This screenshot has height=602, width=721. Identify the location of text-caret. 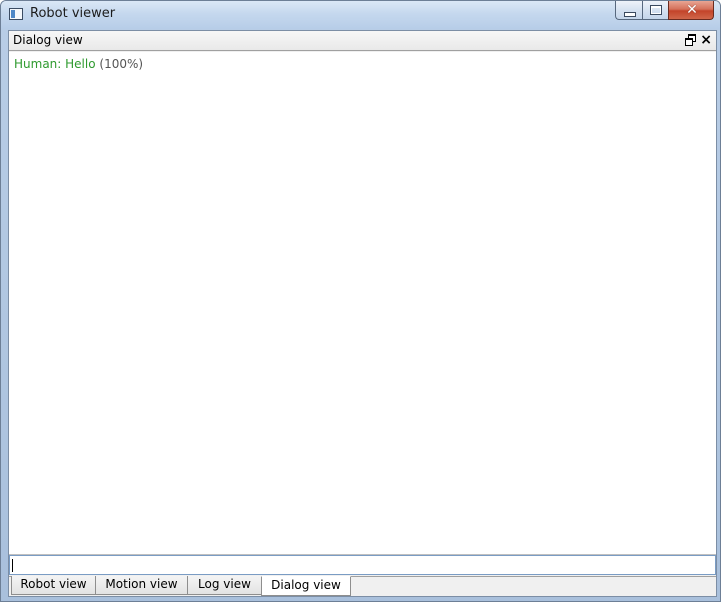
(12, 565).